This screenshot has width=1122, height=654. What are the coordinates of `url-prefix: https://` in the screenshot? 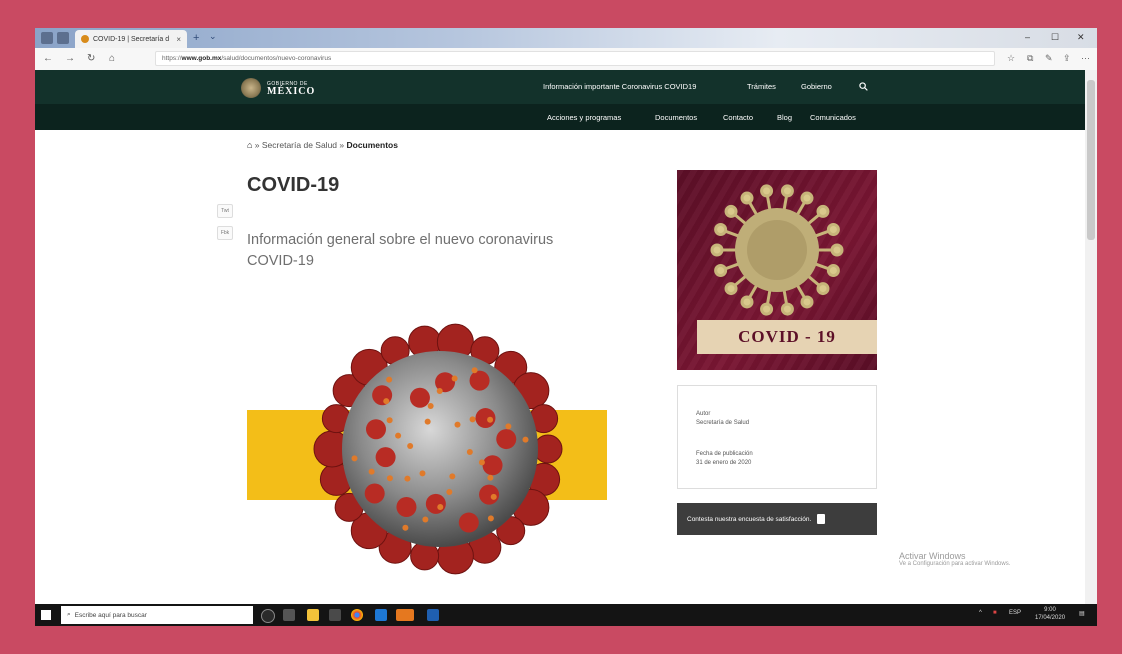 It's located at (172, 58).